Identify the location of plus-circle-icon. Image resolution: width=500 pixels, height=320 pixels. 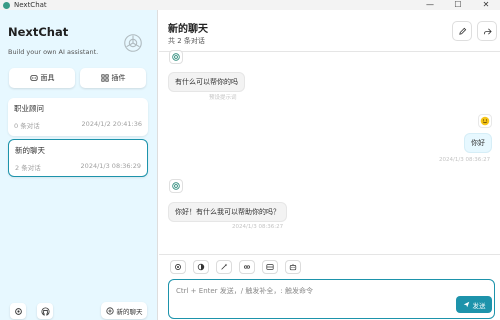
(109, 310).